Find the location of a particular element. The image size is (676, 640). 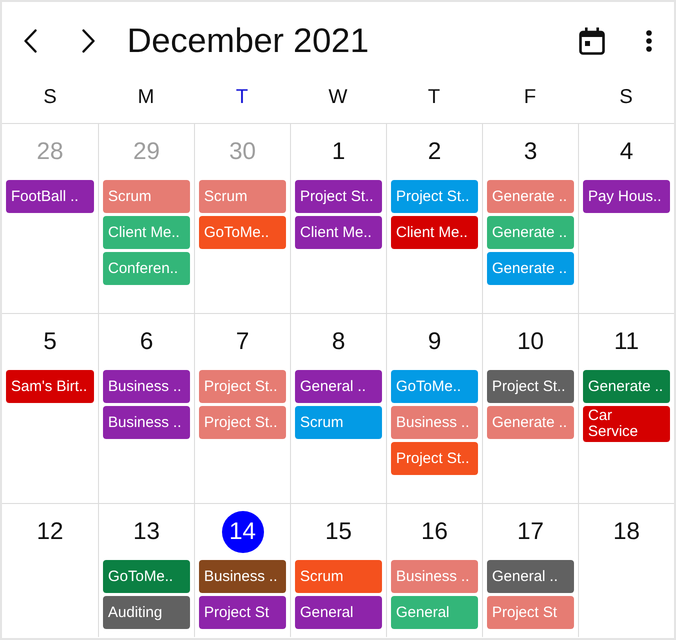

today-date-number: 14 is located at coordinates (243, 532).